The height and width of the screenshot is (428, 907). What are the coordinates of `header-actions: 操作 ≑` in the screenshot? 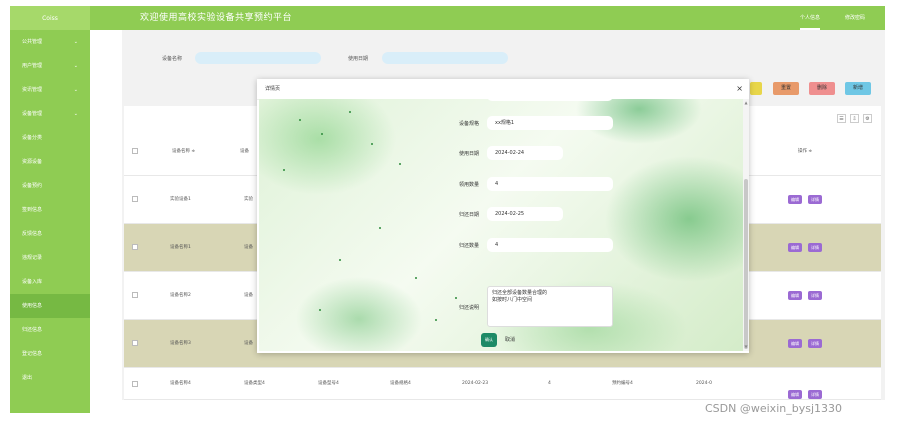 It's located at (805, 151).